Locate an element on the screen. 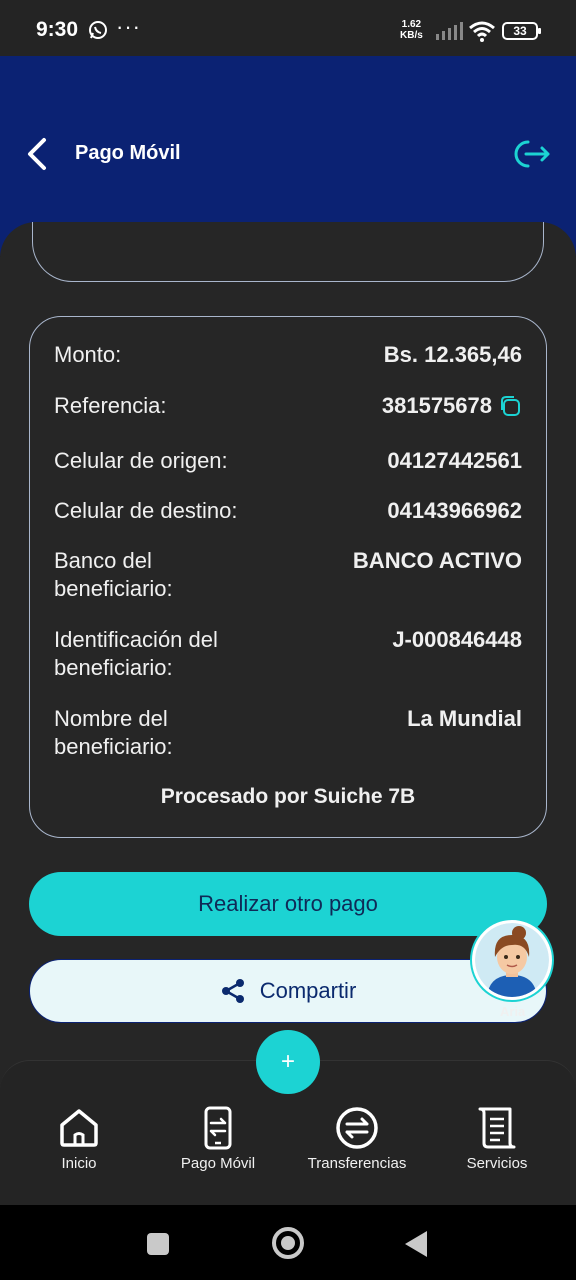 The image size is (576, 1280). assistant-avatar-illustration is located at coordinates (512, 960).